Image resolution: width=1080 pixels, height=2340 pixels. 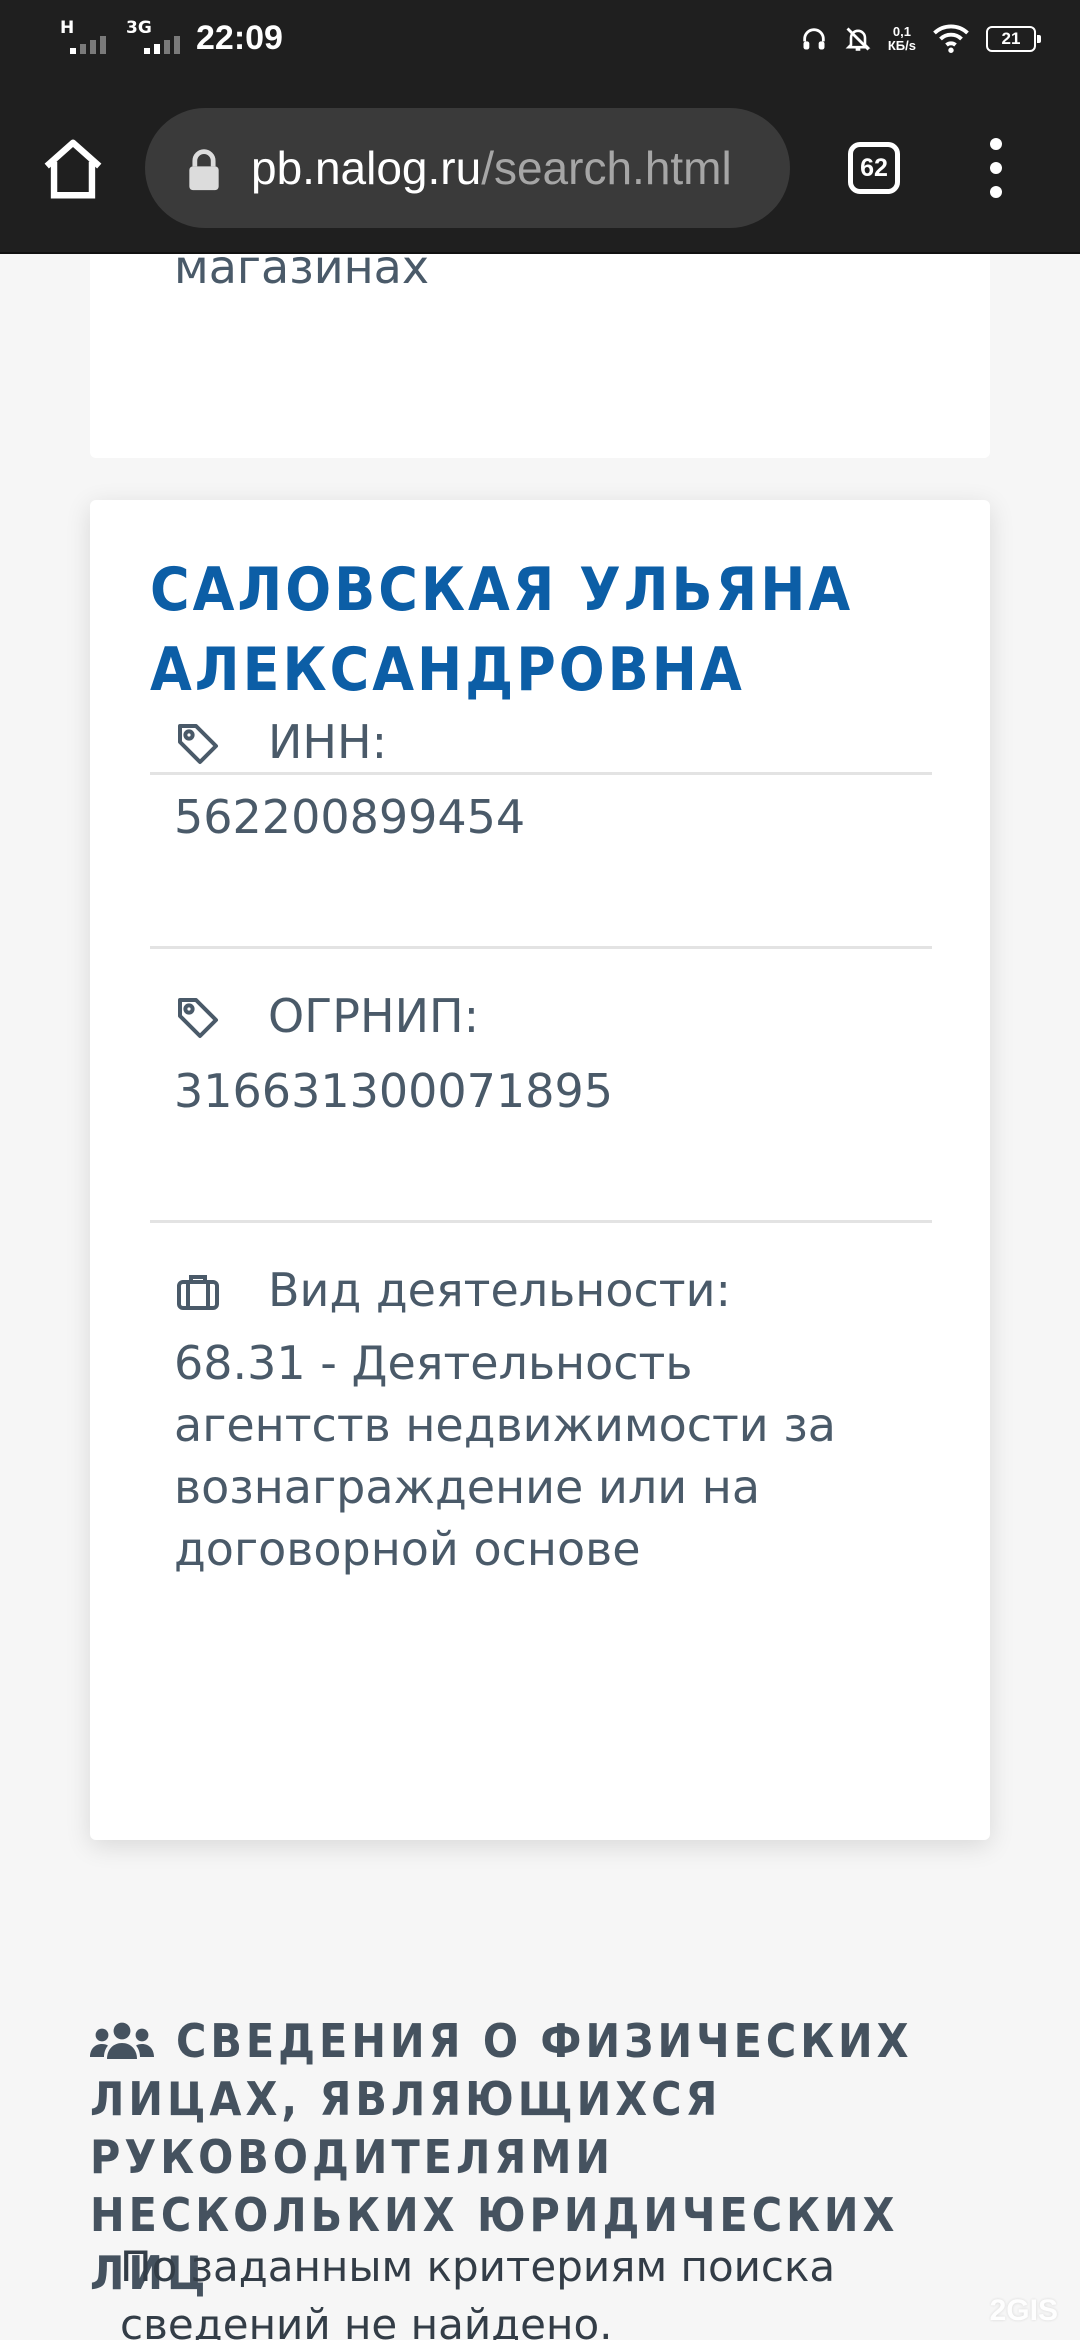 I want to click on tab-switcher-button: 62, so click(x=874, y=168).